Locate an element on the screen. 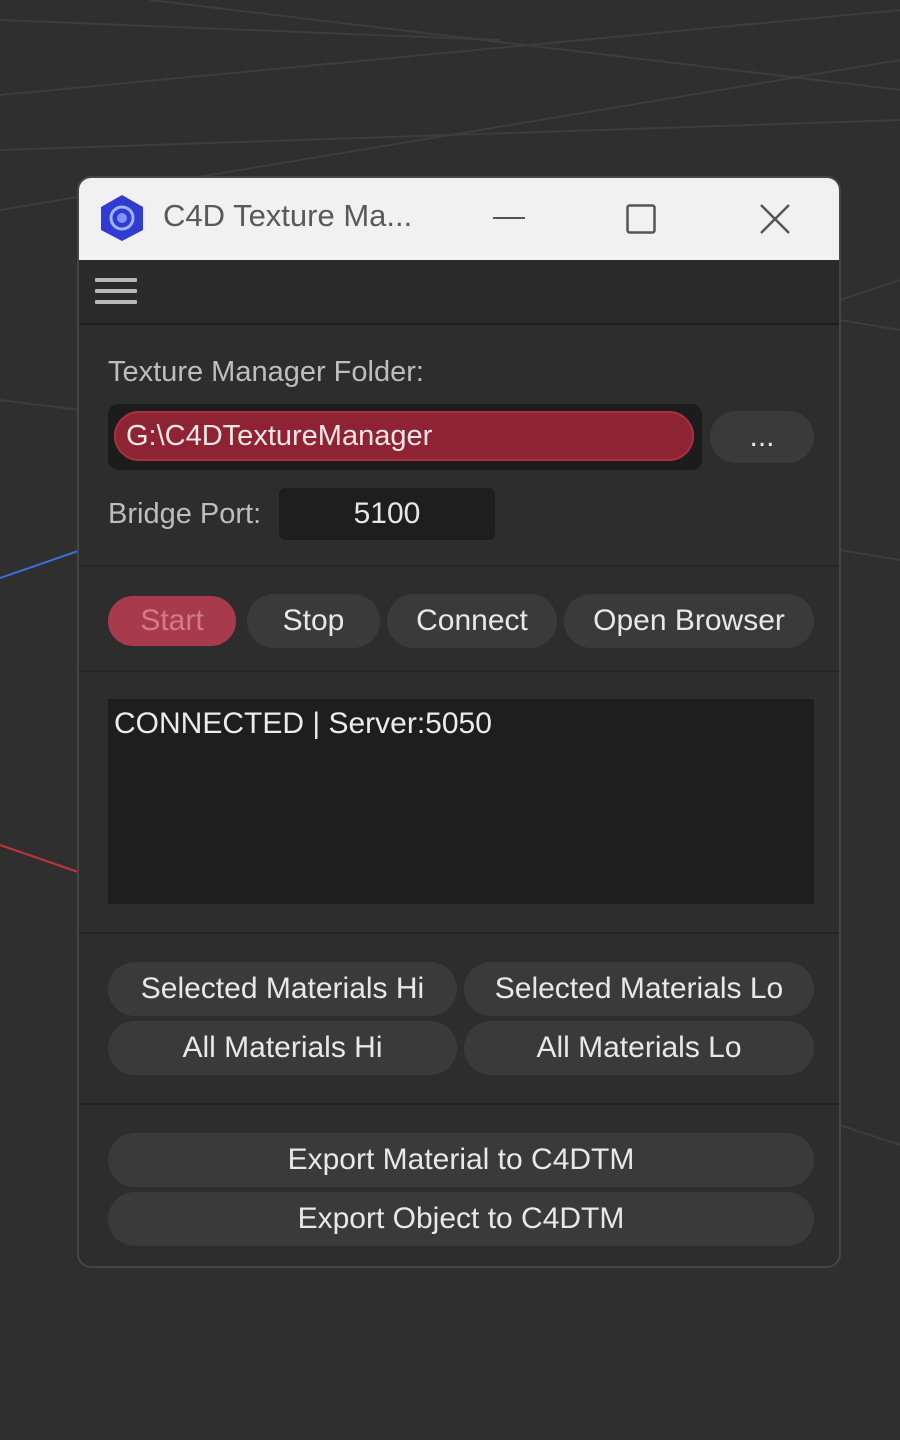 The image size is (900, 1440). maximize-button is located at coordinates (641, 219).